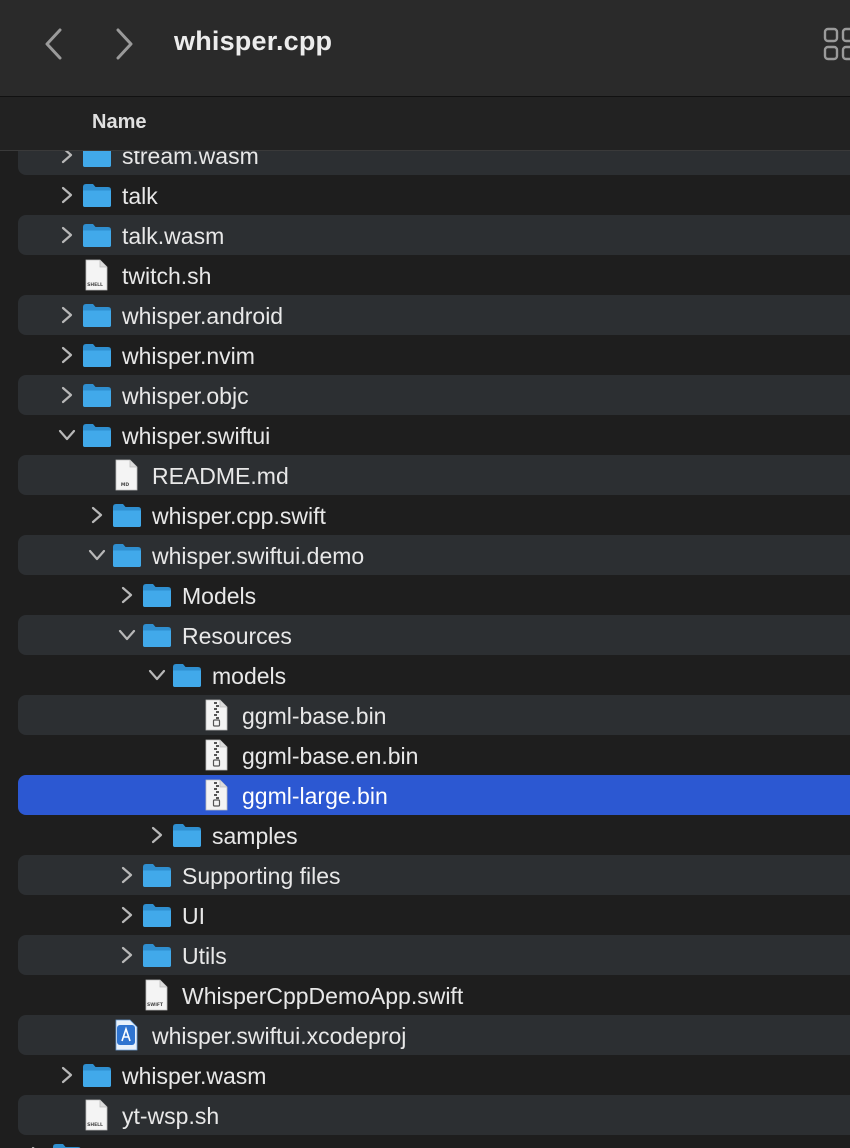 Image resolution: width=850 pixels, height=1148 pixels. I want to click on file-name-label: Resources, so click(237, 636).